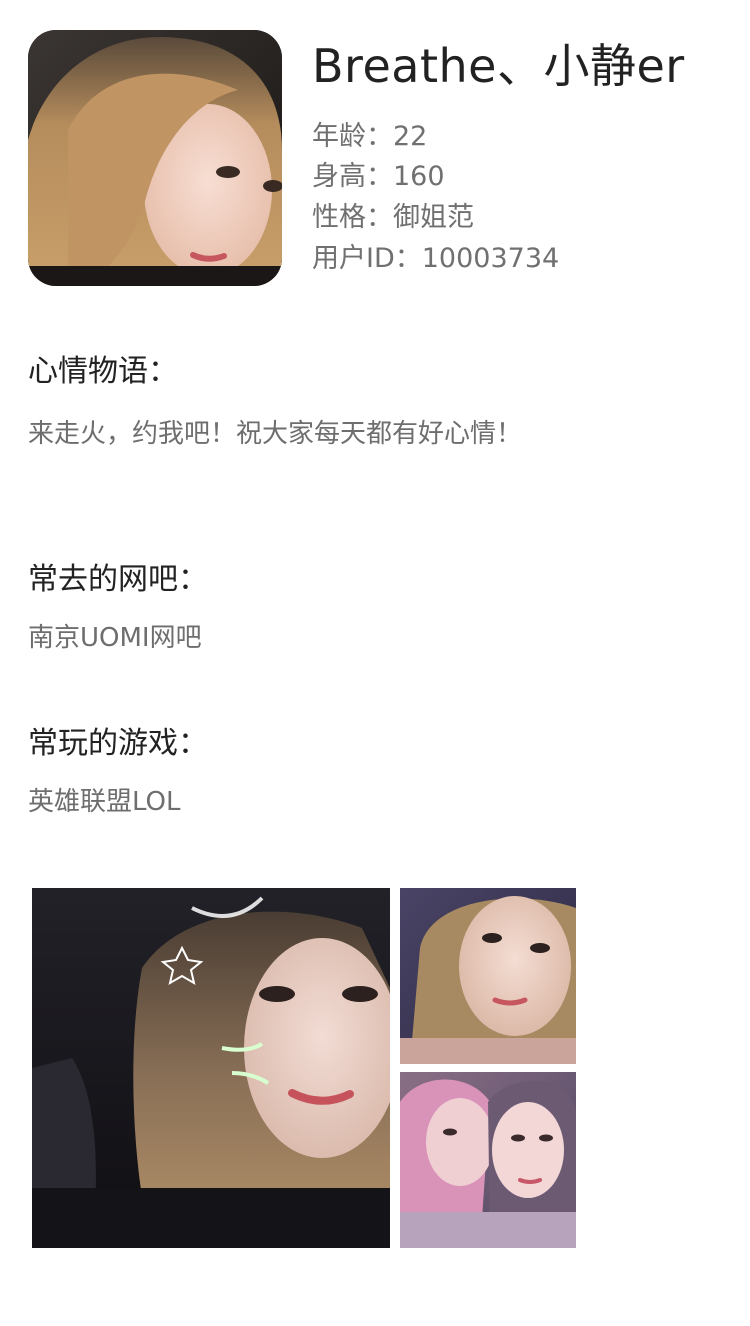 This screenshot has width=750, height=1326. I want to click on duo-image, so click(488, 1160).